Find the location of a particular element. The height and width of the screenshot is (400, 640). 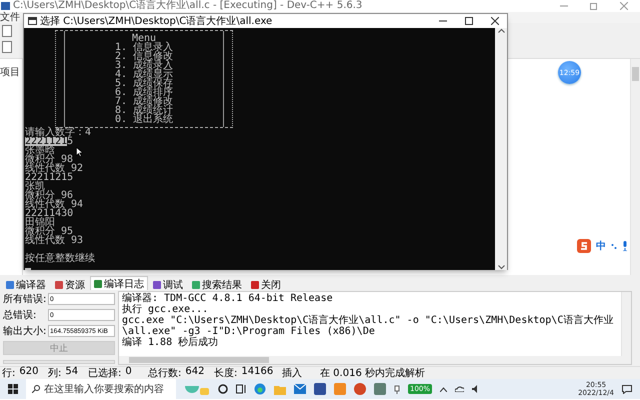

text-cursor is located at coordinates (28, 269).